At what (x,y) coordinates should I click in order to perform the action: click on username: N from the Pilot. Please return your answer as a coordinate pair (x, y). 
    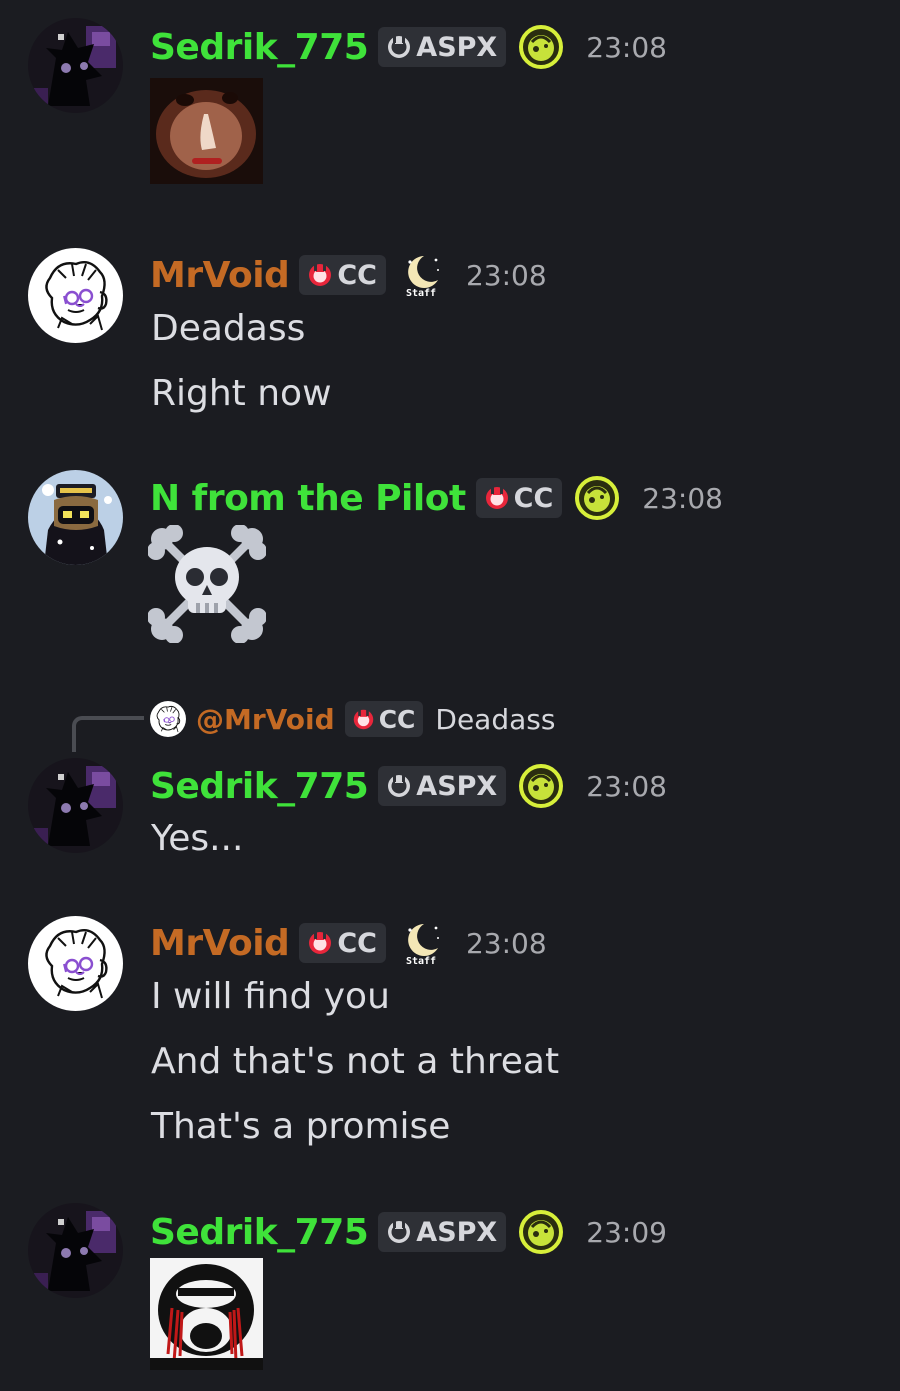
    Looking at the image, I should click on (308, 498).